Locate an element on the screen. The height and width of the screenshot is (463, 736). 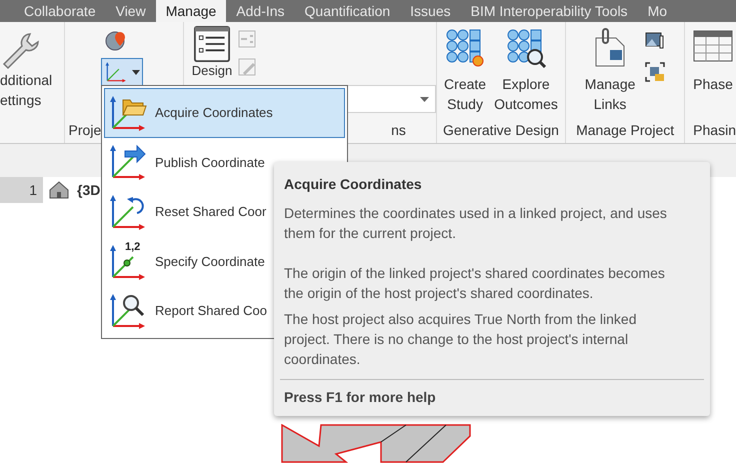
tooltip-paragraph: The host project also acquires True North from the linked project. There is no change to the host project's internal coordinates. is located at coordinates (461, 339).